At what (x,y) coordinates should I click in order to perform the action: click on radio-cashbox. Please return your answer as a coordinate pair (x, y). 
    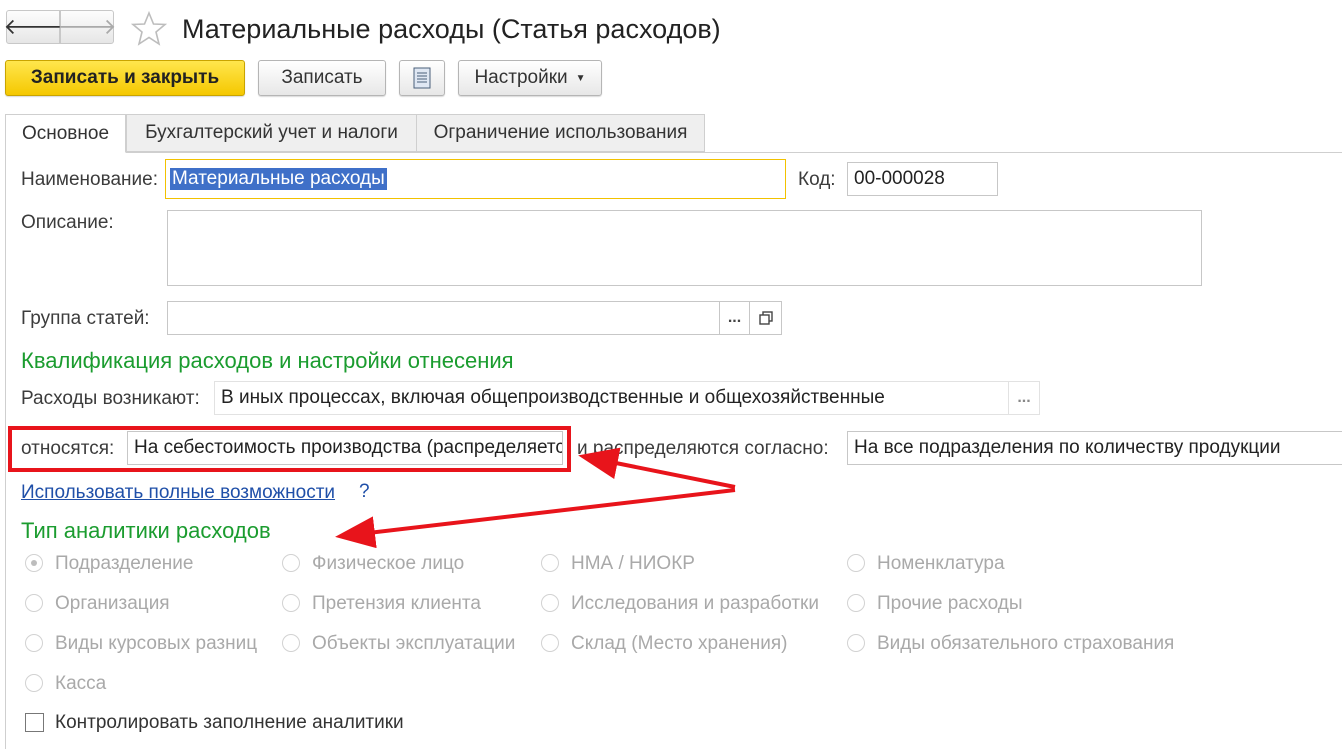
    Looking at the image, I should click on (34, 683).